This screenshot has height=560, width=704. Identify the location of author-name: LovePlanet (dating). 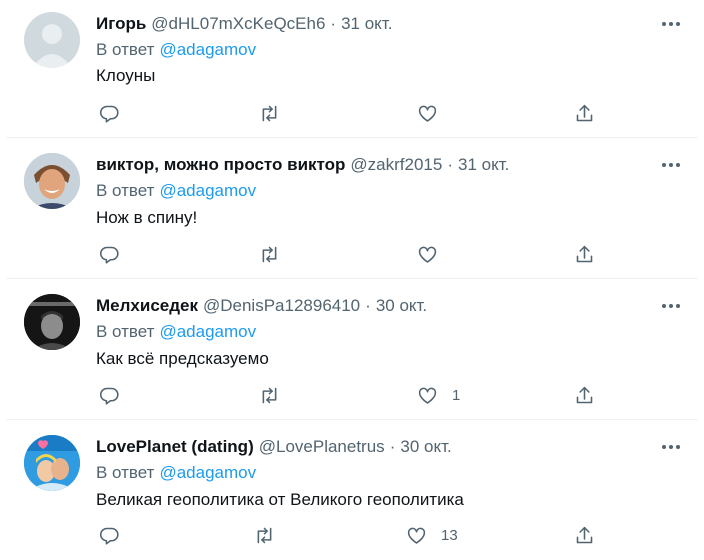
(175, 447).